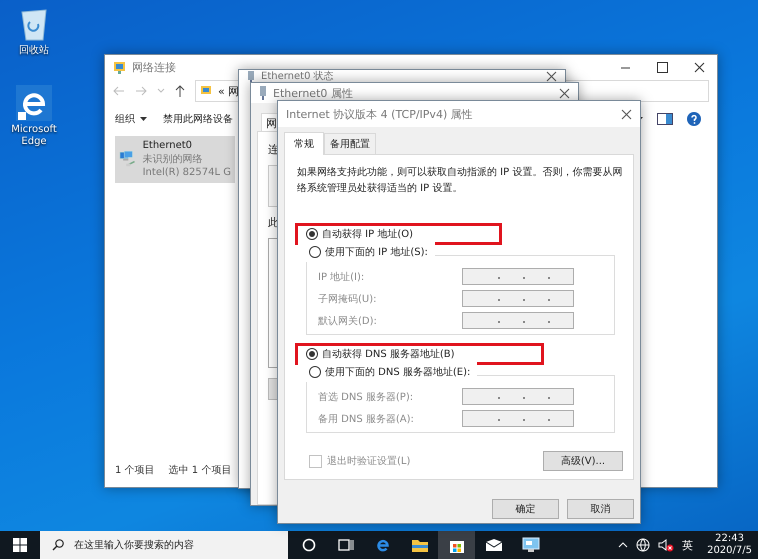  Describe the element at coordinates (419, 545) in the screenshot. I see `folder-icon` at that location.